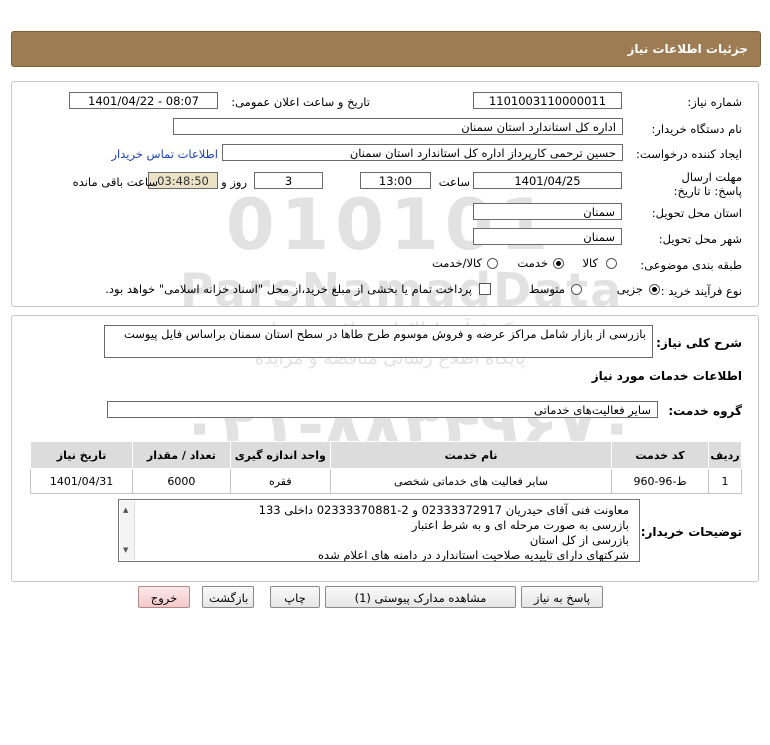 The height and width of the screenshot is (745, 770). Describe the element at coordinates (654, 289) in the screenshot. I see `process-radio-minor` at that location.